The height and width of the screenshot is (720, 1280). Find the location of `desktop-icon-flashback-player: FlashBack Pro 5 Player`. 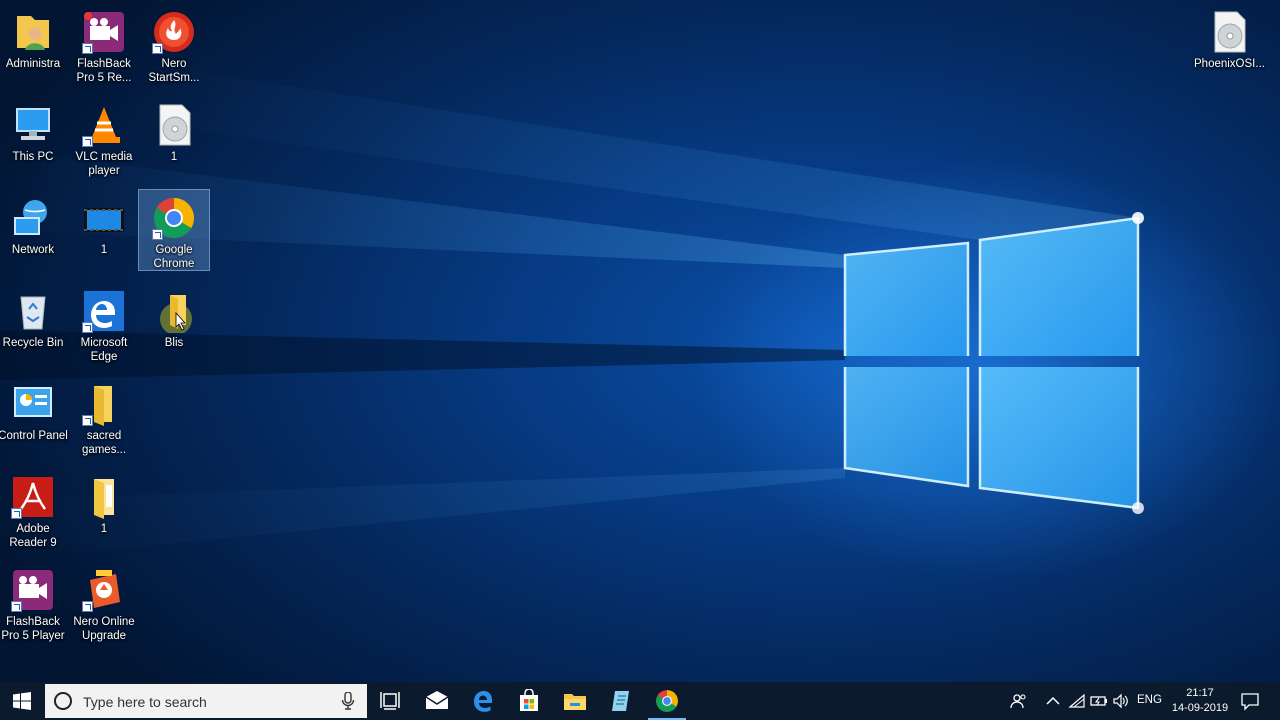

desktop-icon-flashback-player: FlashBack Pro 5 Player is located at coordinates (34, 602).